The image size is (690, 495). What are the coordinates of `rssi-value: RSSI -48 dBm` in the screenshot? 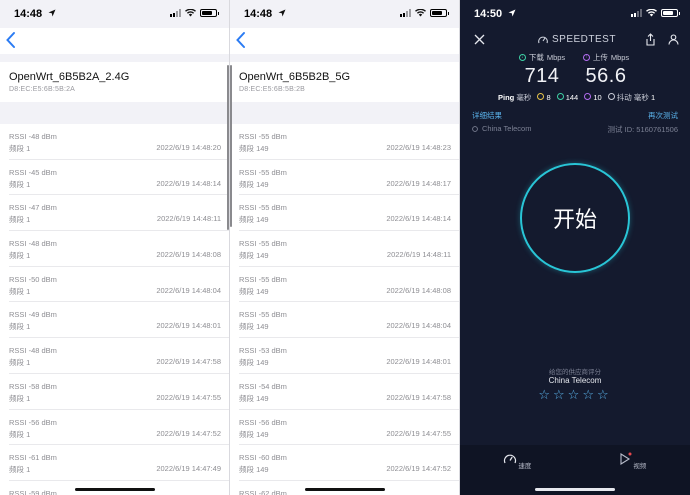 It's located at (33, 136).